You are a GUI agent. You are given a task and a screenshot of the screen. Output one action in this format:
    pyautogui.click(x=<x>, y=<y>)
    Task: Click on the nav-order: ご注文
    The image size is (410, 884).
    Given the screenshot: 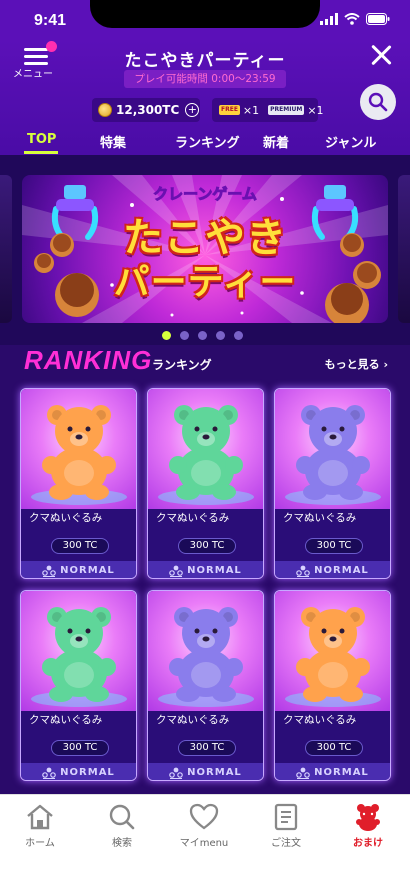 What is the action you would take?
    pyautogui.click(x=286, y=826)
    